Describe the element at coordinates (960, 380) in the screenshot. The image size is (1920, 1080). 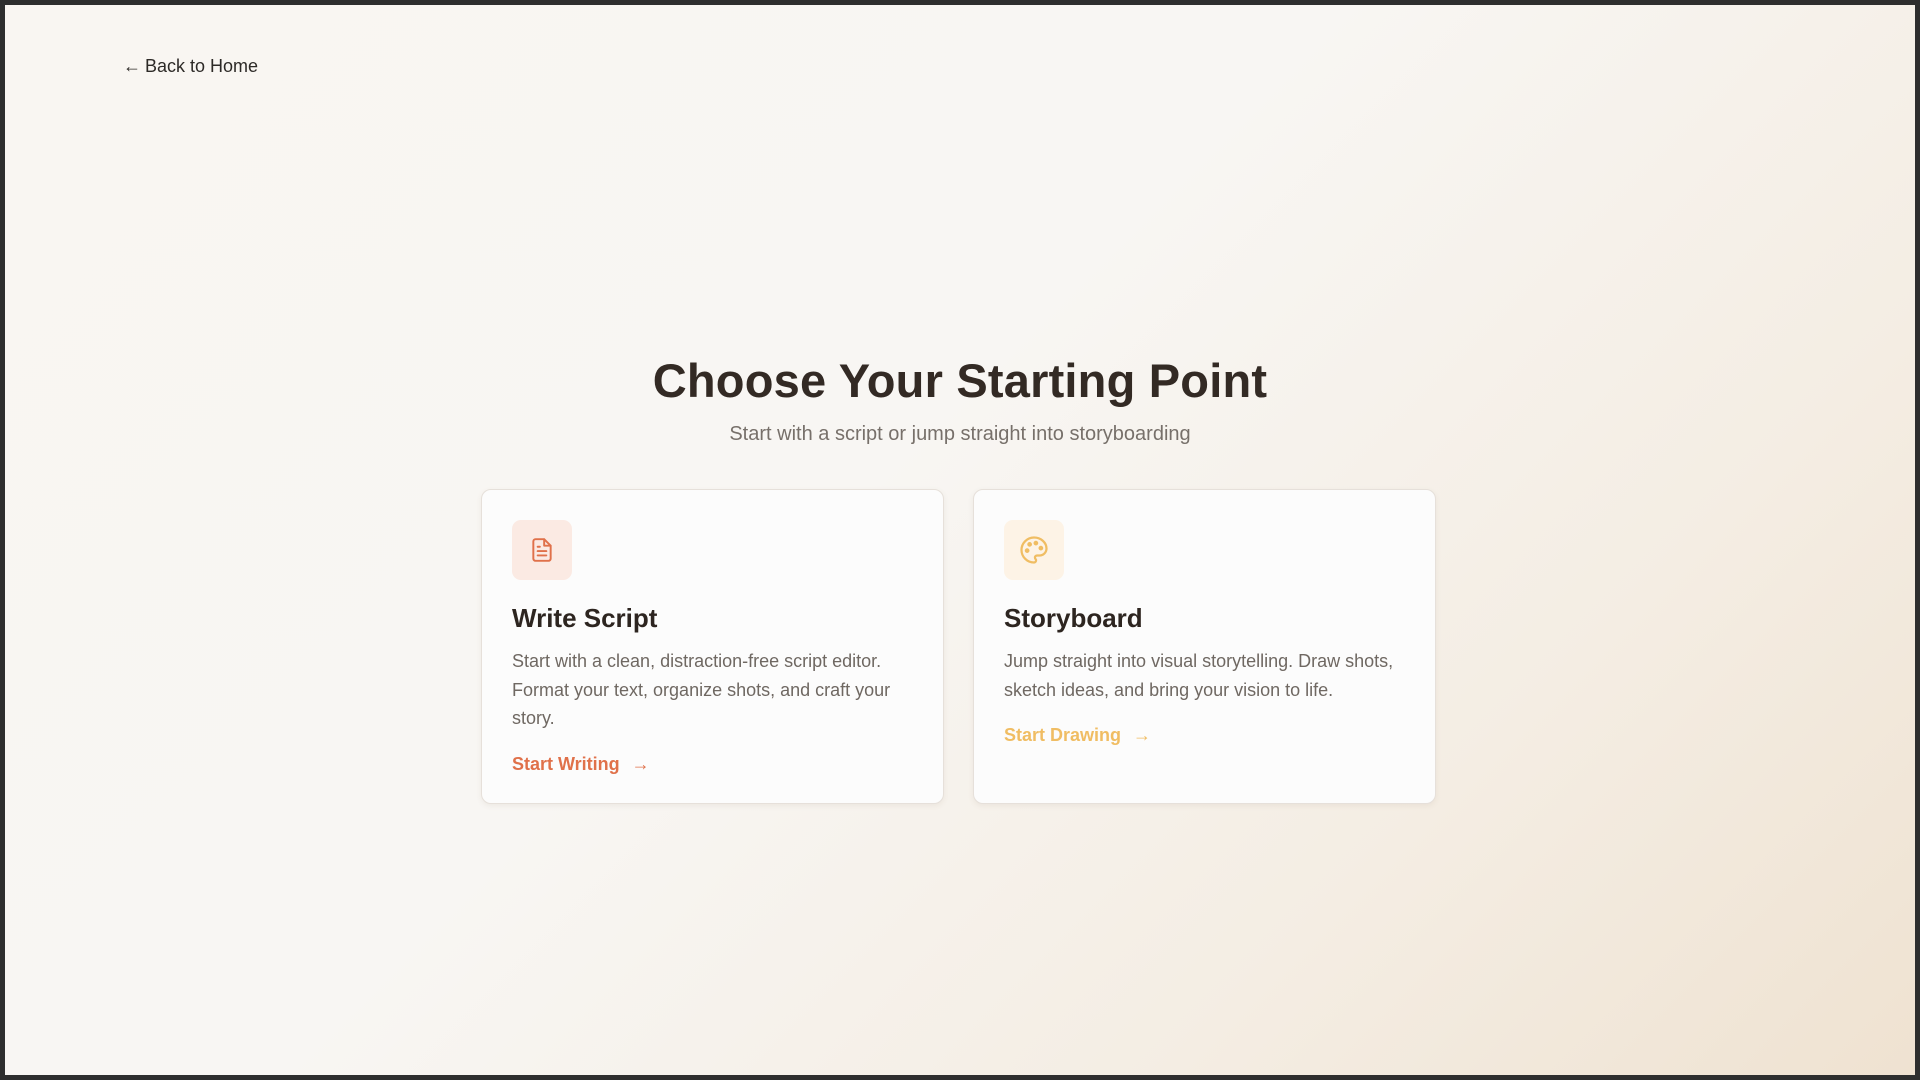
I see `page-title: Choose Your Starting Point` at that location.